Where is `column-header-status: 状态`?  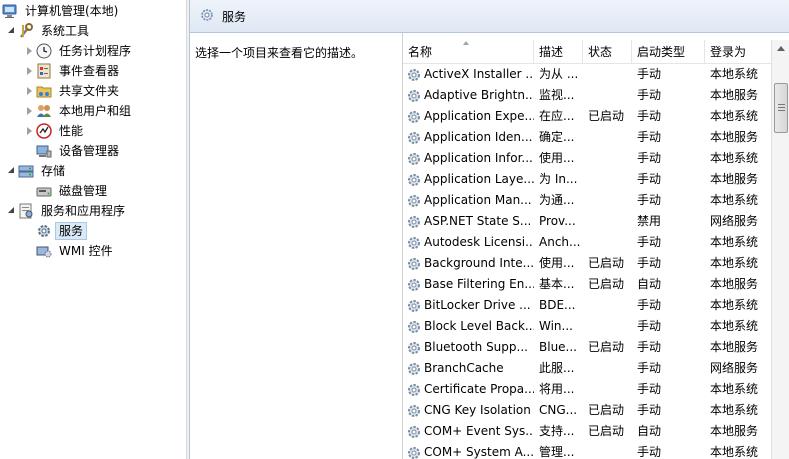 column-header-status: 状态 is located at coordinates (607, 52).